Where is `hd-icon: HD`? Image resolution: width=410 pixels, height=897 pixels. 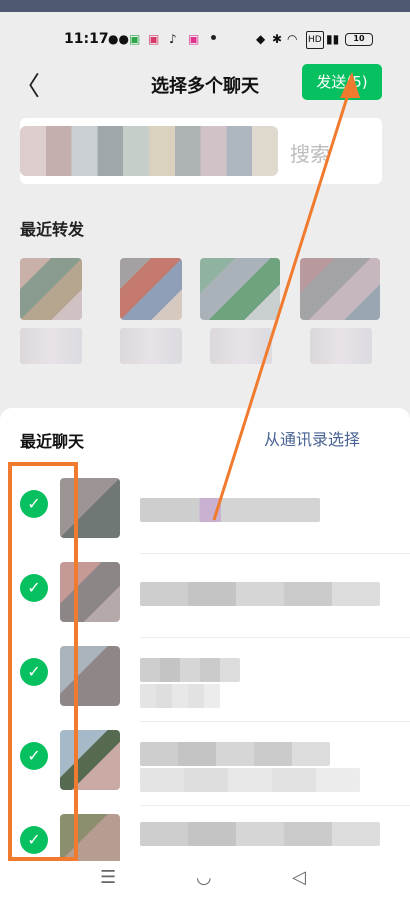 hd-icon: HD is located at coordinates (315, 40).